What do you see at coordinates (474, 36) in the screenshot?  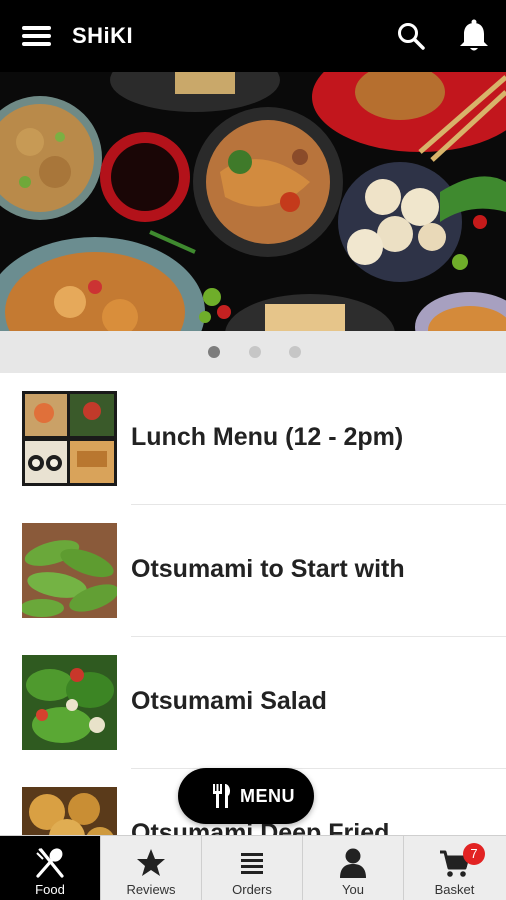 I see `bell-icon` at bounding box center [474, 36].